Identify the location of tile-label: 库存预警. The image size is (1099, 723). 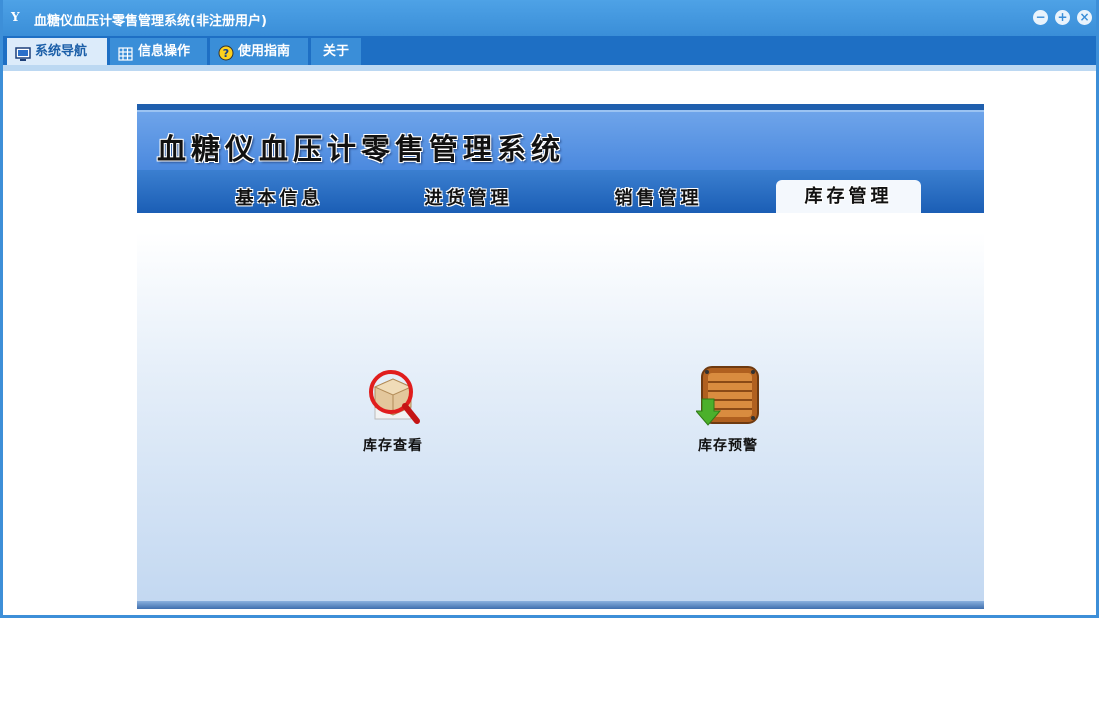
(728, 446).